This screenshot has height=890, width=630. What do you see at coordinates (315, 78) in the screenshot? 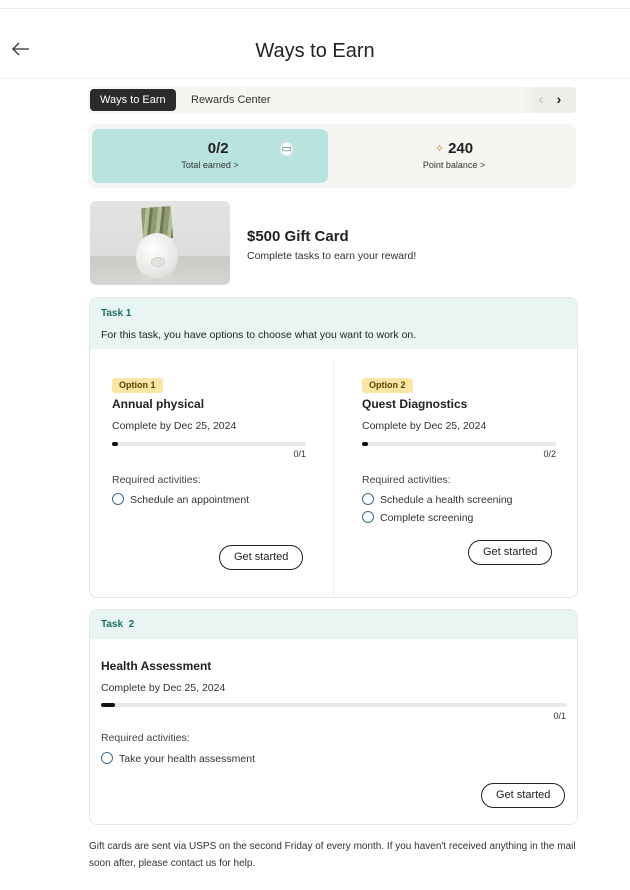
I see `header-divider` at bounding box center [315, 78].